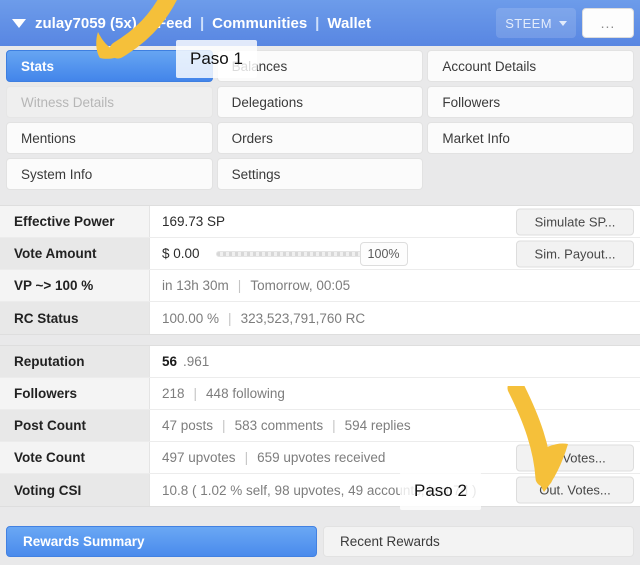 This screenshot has height=565, width=640. Describe the element at coordinates (528, 23) in the screenshot. I see `token-selector-label: STEEM` at that location.